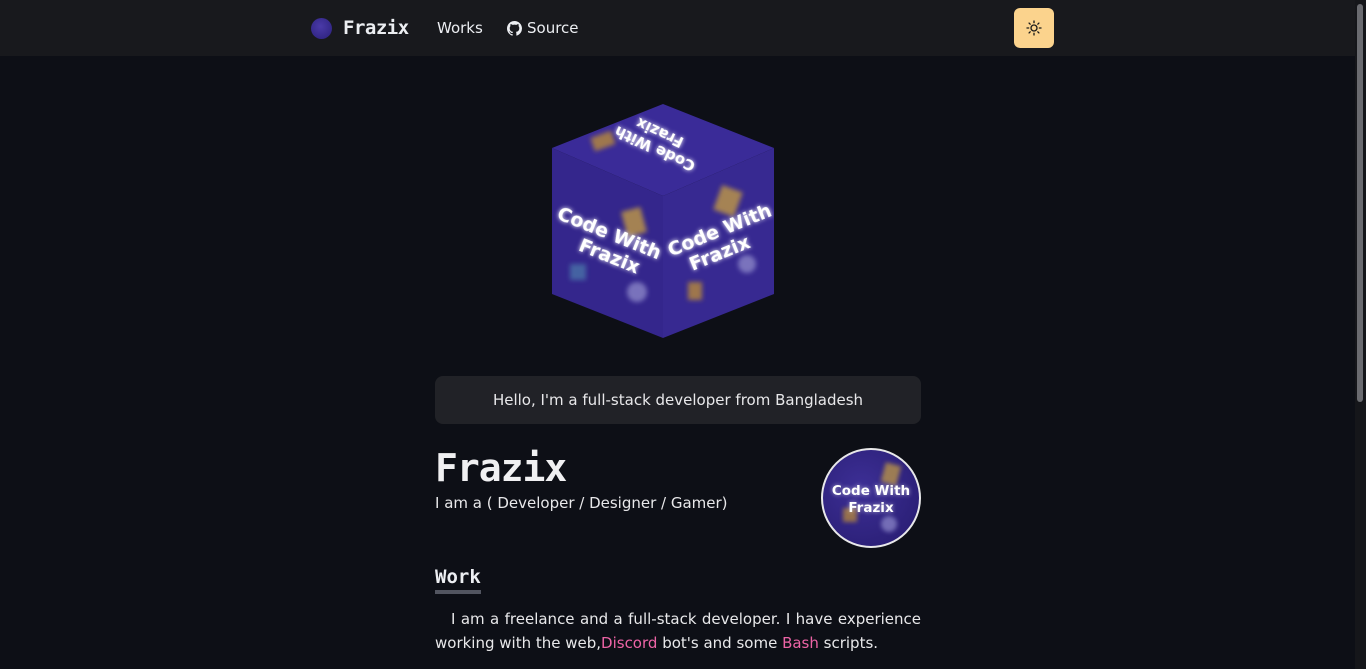 The width and height of the screenshot is (1366, 669). Describe the element at coordinates (460, 28) in the screenshot. I see `nav-link-works: Works` at that location.